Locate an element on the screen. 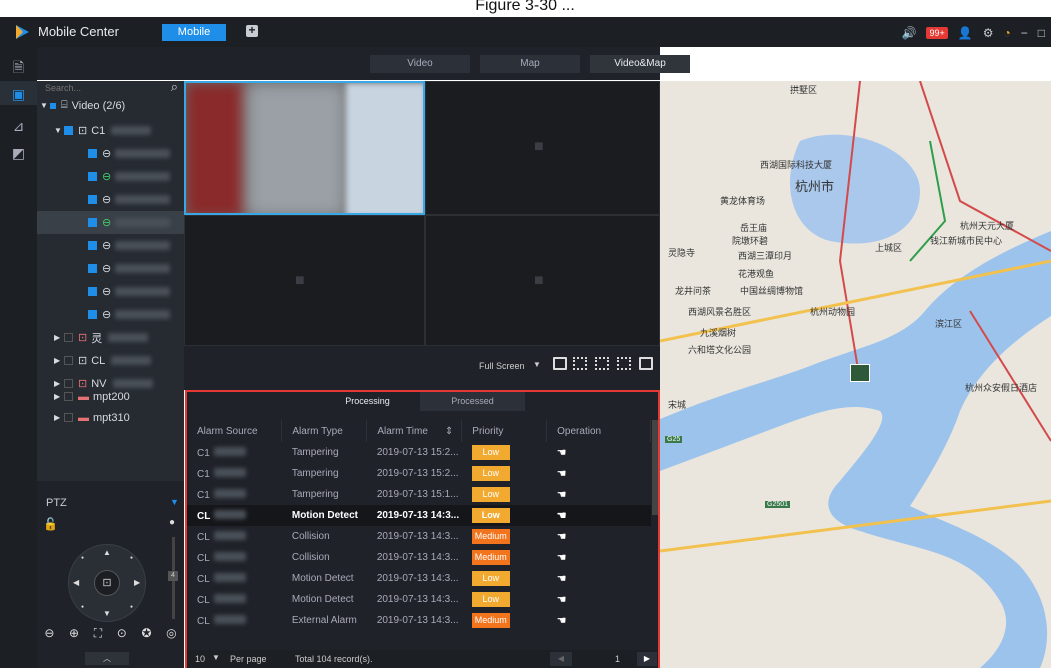 The height and width of the screenshot is (668, 1051). layout-4-icon is located at coordinates (580, 363).